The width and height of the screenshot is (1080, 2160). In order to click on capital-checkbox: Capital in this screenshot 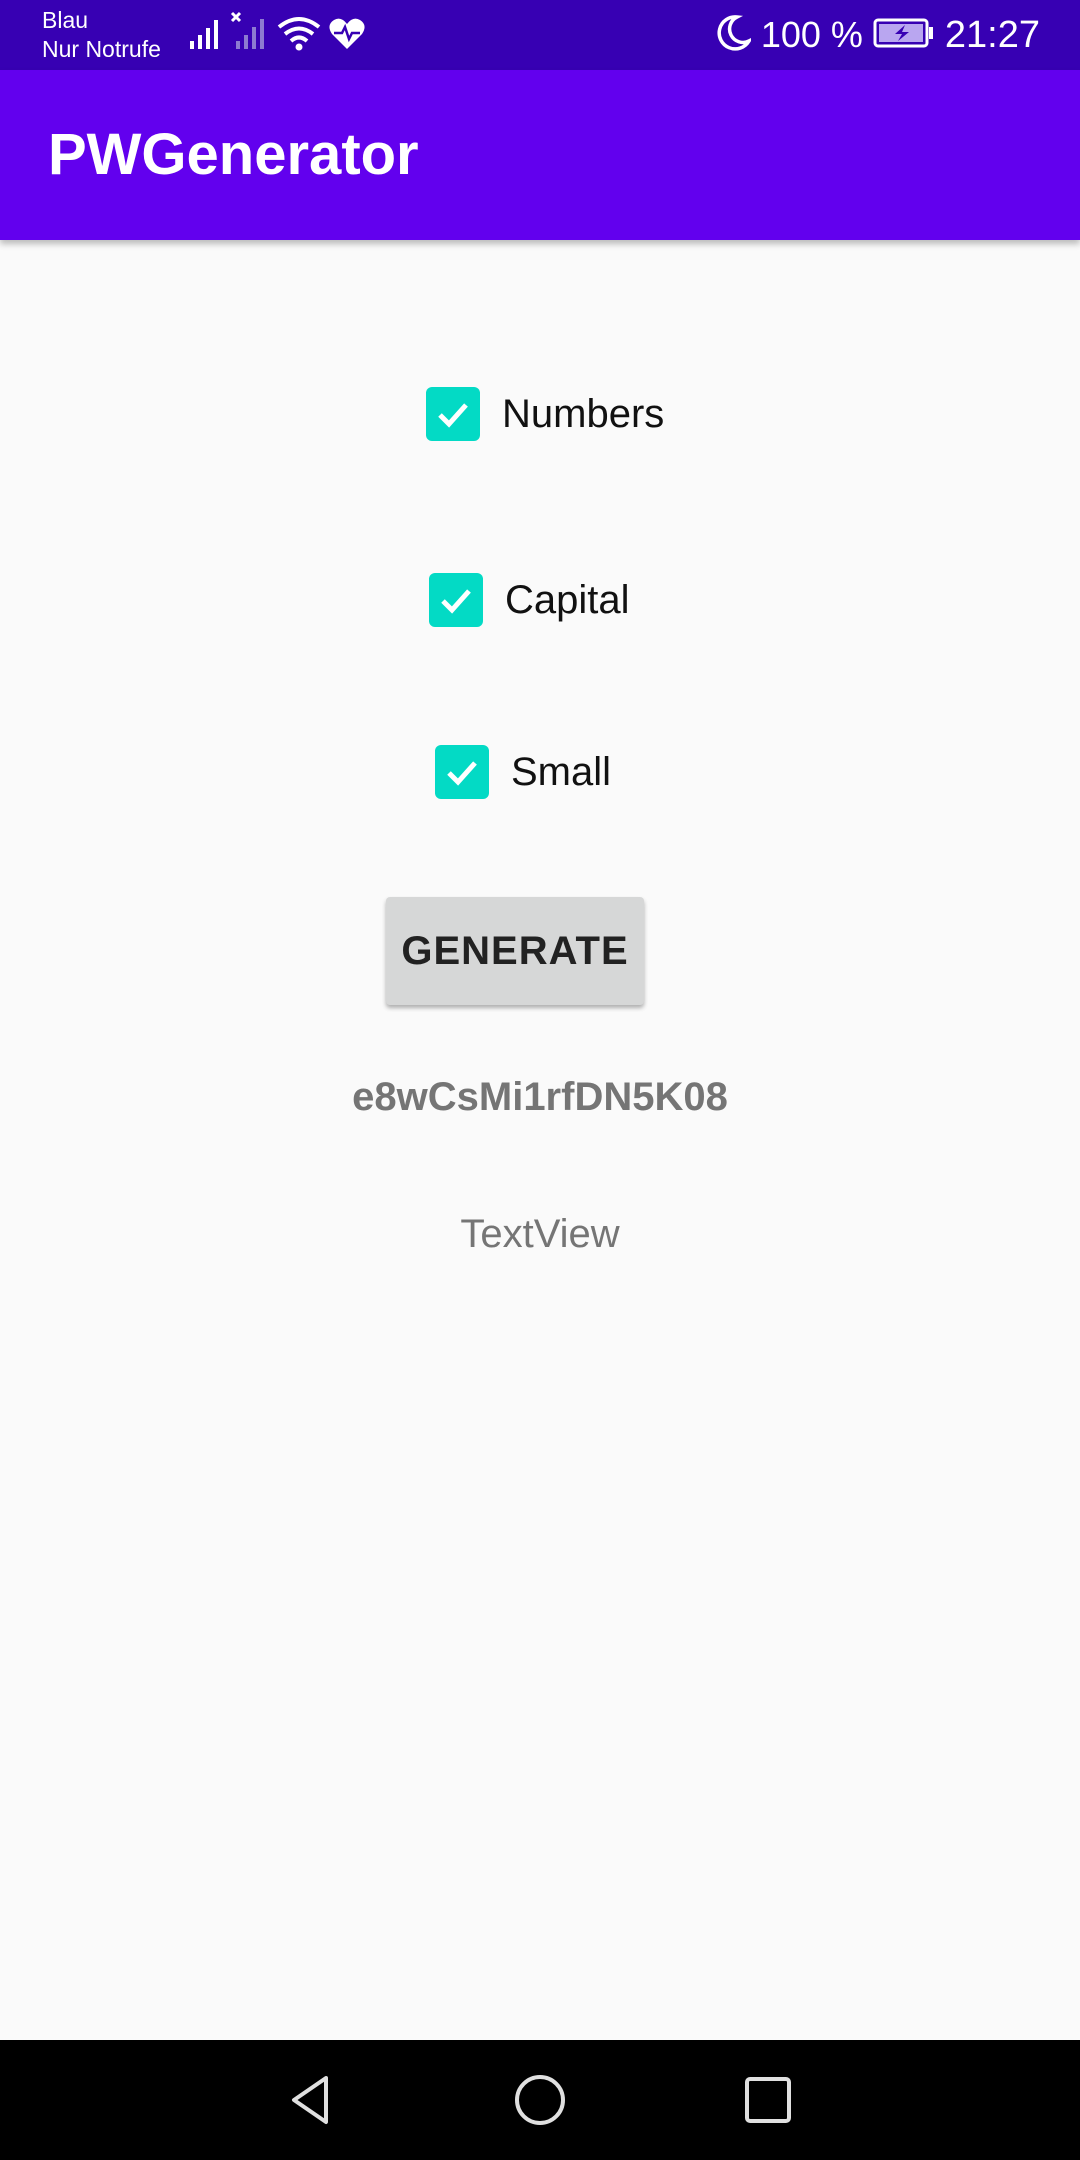, I will do `click(529, 600)`.